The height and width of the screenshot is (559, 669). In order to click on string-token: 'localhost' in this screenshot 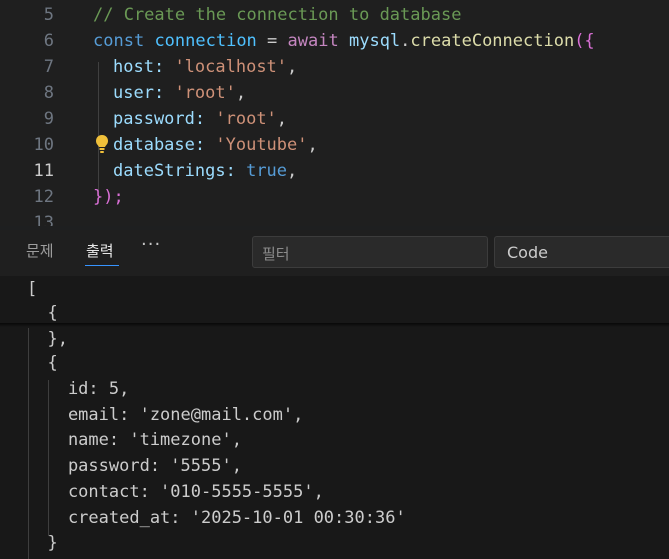, I will do `click(231, 67)`.